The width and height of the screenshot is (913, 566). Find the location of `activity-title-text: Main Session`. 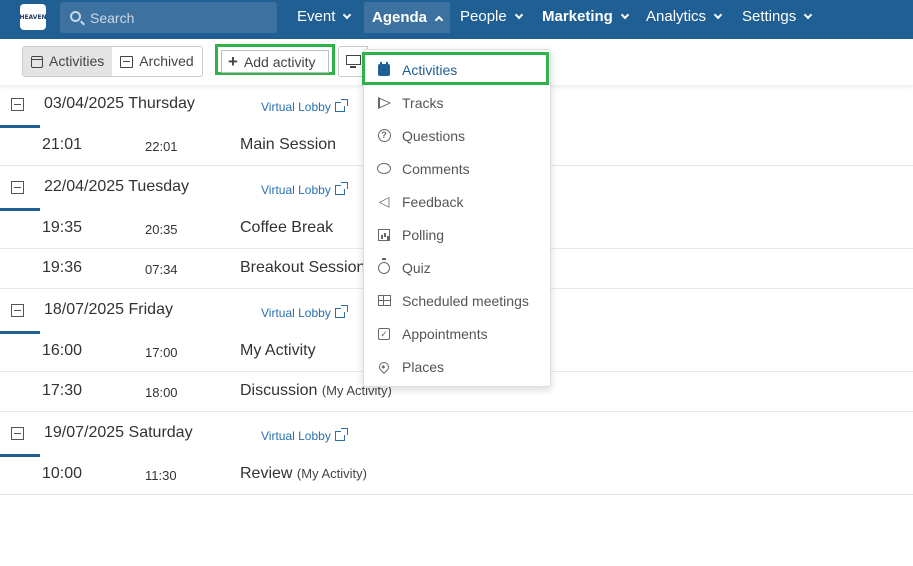

activity-title-text: Main Session is located at coordinates (288, 144).